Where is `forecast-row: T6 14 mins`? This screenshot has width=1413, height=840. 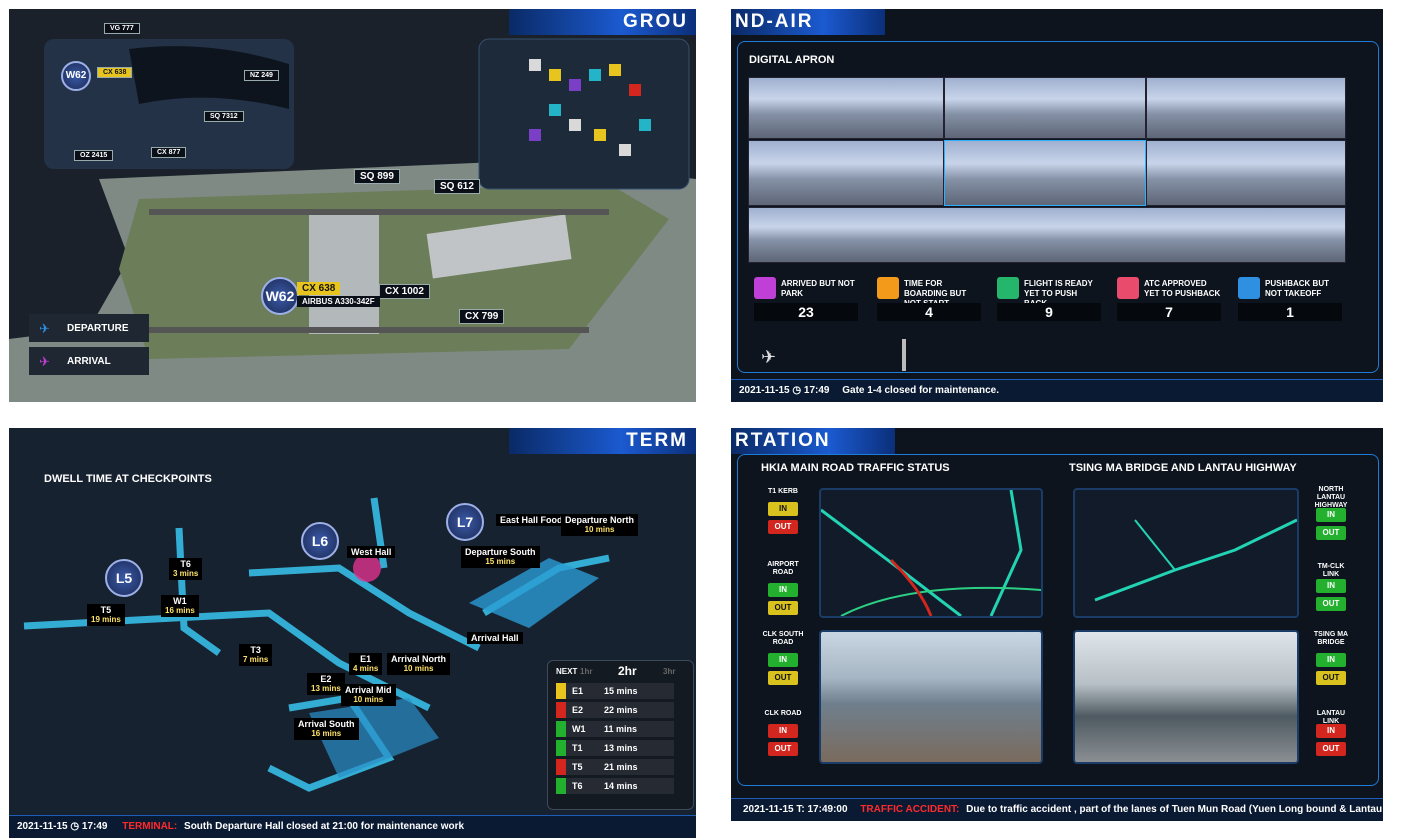 forecast-row: T6 14 mins is located at coordinates (615, 786).